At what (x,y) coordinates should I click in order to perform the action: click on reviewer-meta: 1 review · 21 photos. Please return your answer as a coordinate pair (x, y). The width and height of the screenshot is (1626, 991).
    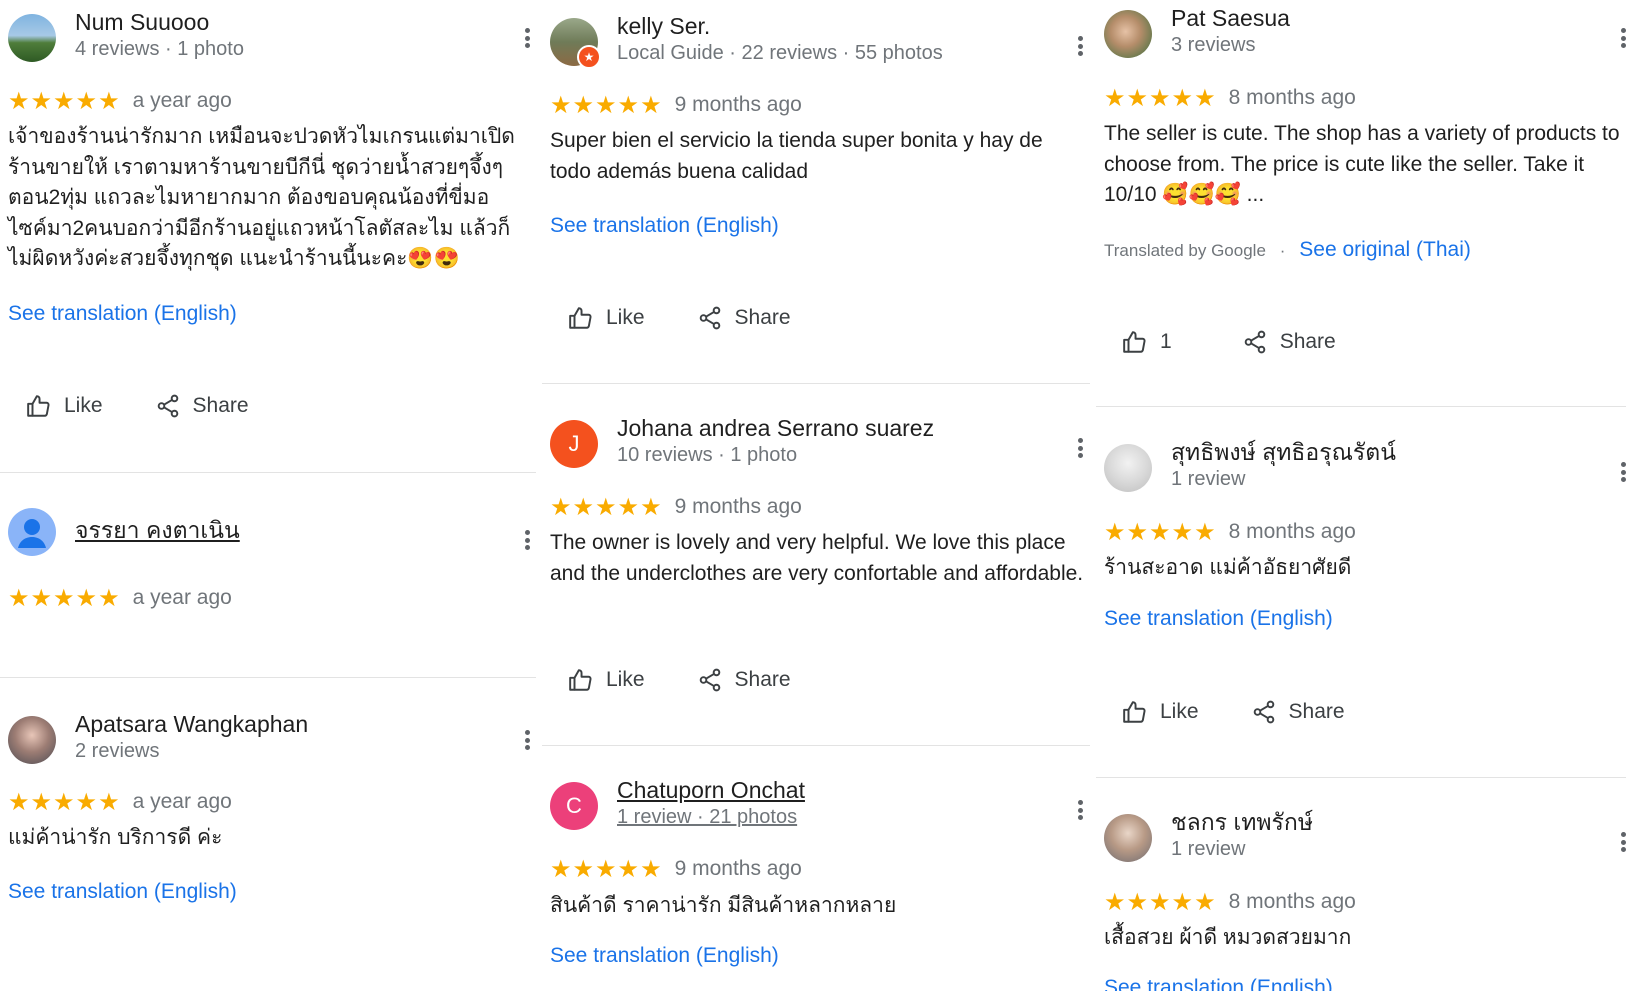
    Looking at the image, I should click on (711, 817).